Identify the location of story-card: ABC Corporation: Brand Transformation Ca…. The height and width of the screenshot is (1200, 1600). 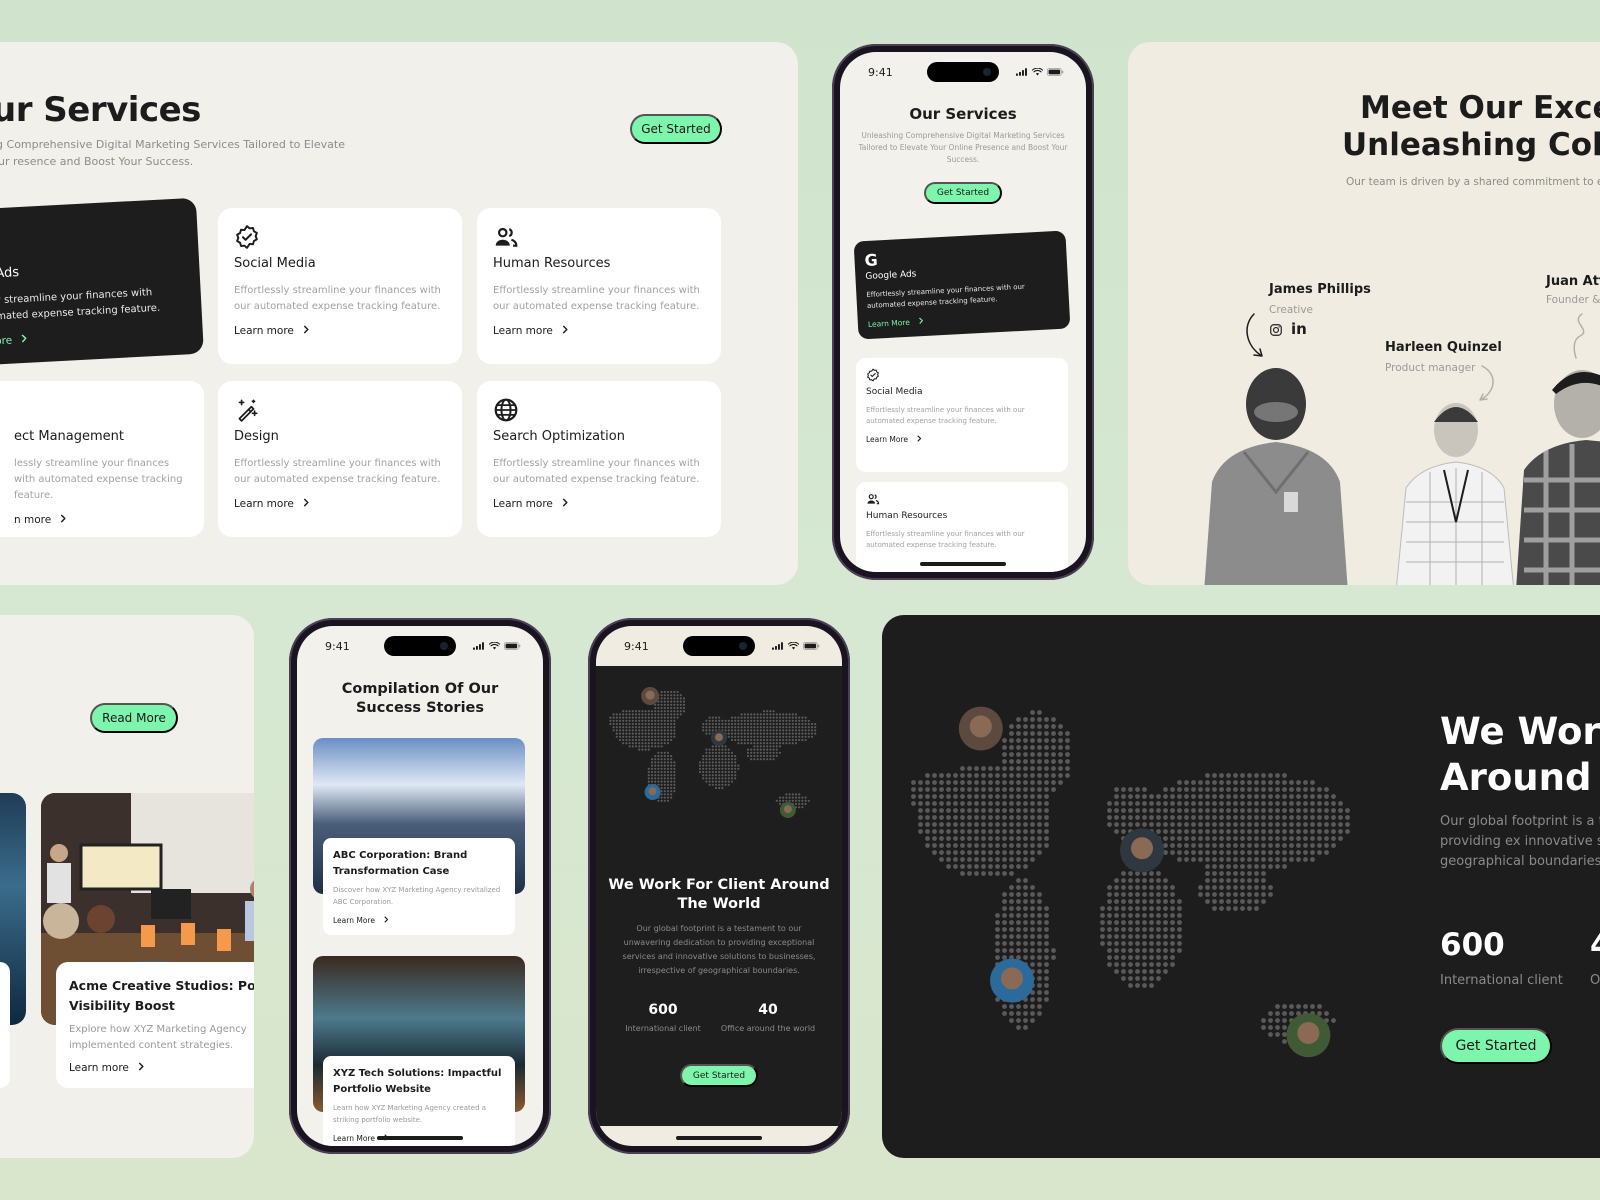
(419, 886).